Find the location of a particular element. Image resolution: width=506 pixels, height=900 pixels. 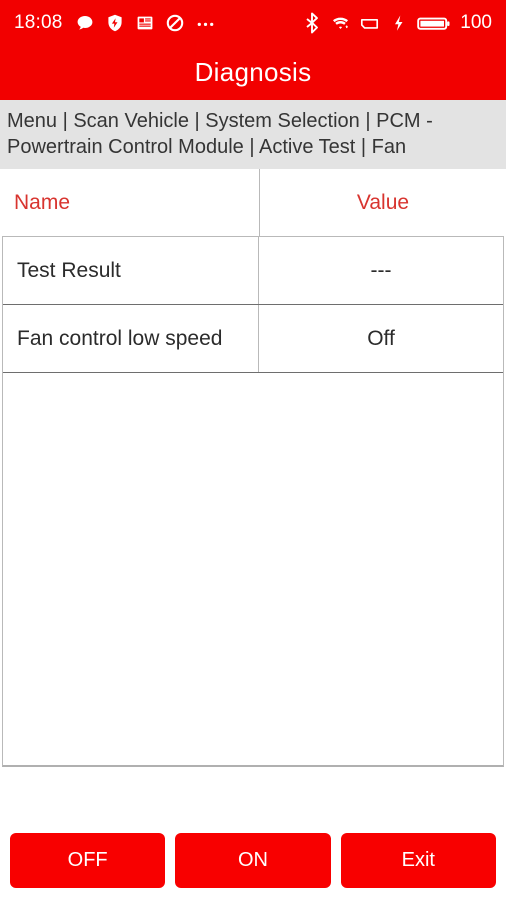

table-row: Fan control low speed Off is located at coordinates (253, 339).